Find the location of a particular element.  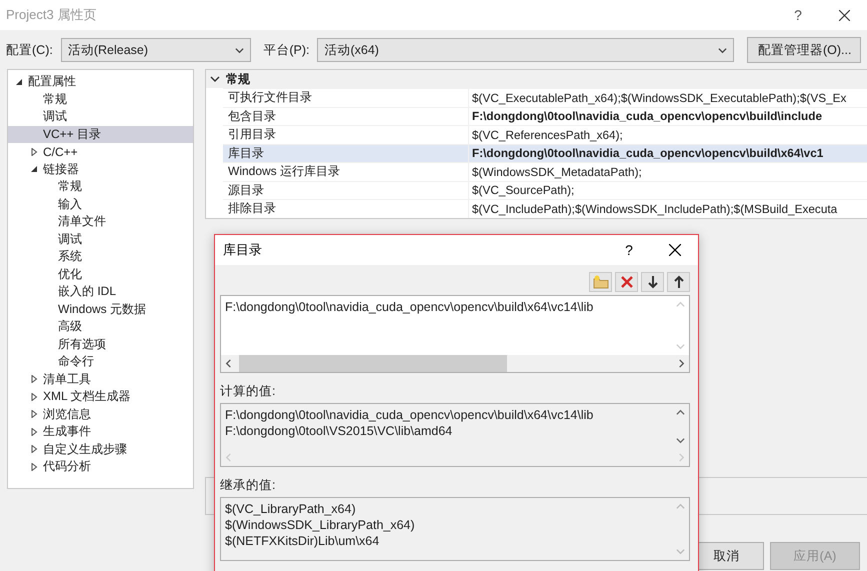

tree-item: 系统 is located at coordinates (100, 257).